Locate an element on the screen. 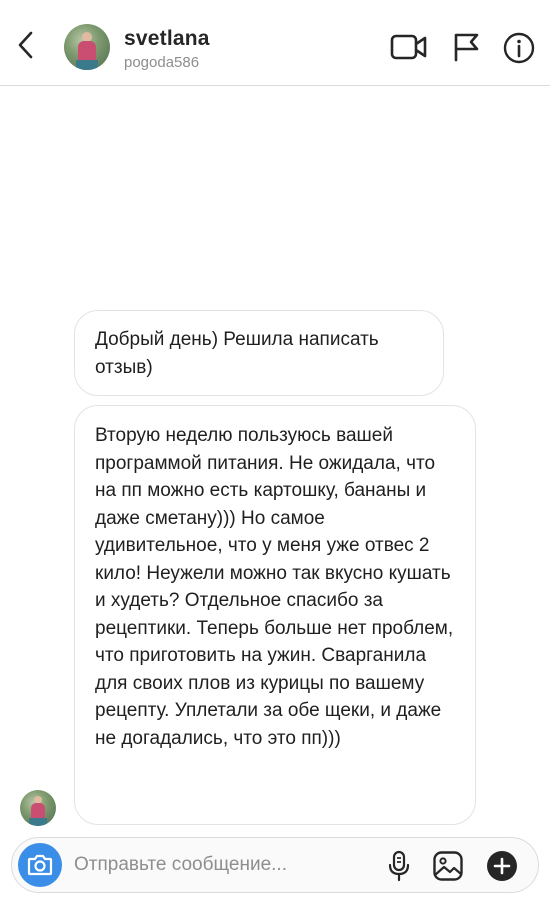  gallery-button is located at coordinates (448, 866).